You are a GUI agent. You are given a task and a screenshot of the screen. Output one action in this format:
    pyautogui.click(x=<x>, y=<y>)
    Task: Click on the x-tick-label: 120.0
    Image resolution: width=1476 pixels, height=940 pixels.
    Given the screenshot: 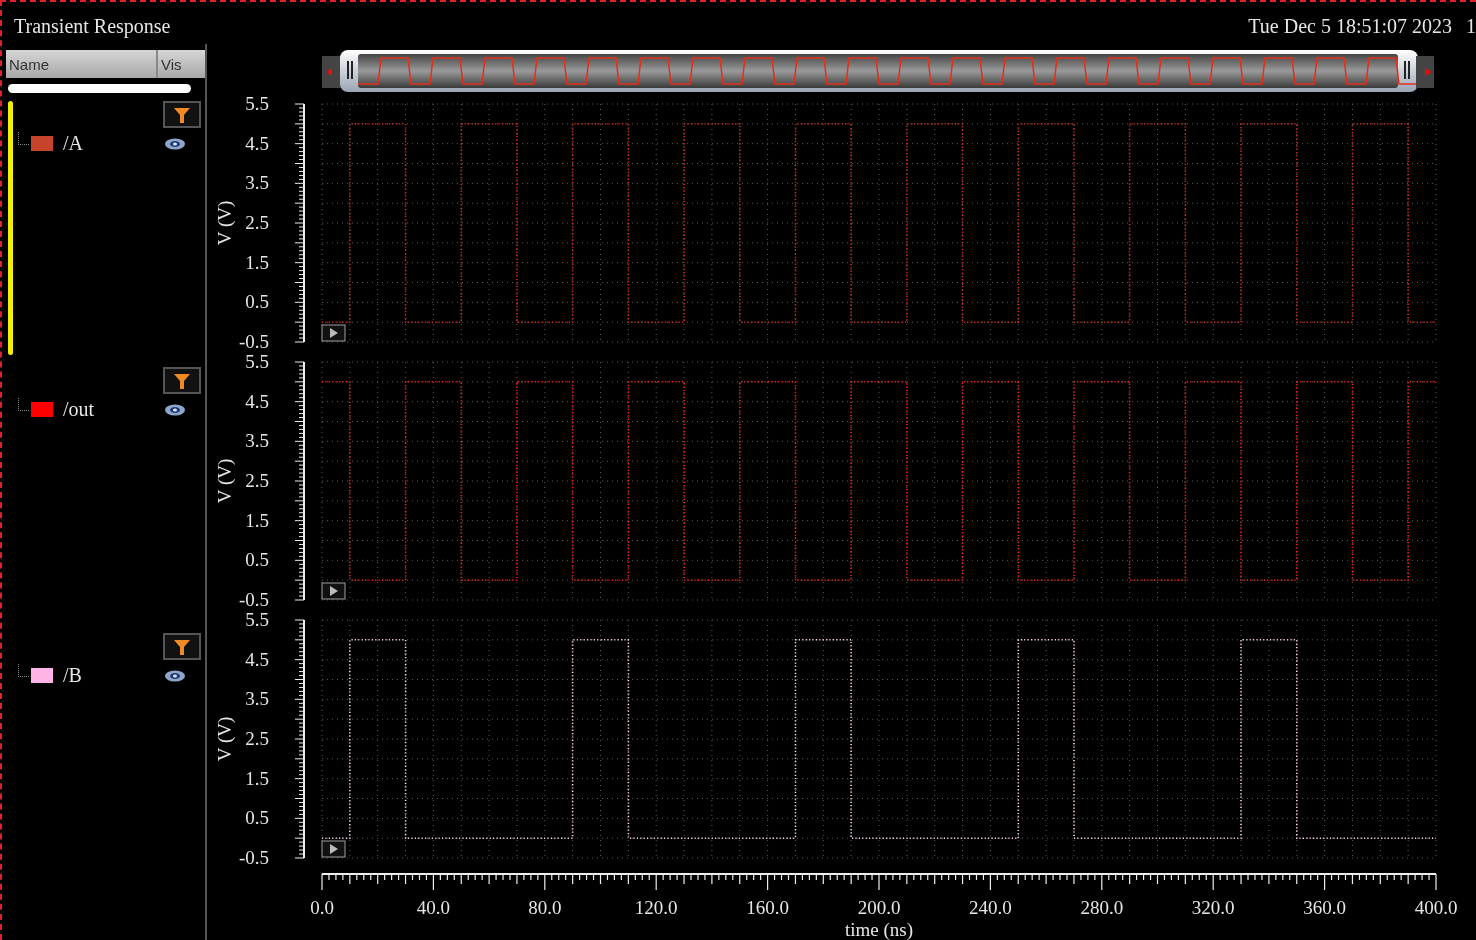 What is the action you would take?
    pyautogui.click(x=656, y=907)
    